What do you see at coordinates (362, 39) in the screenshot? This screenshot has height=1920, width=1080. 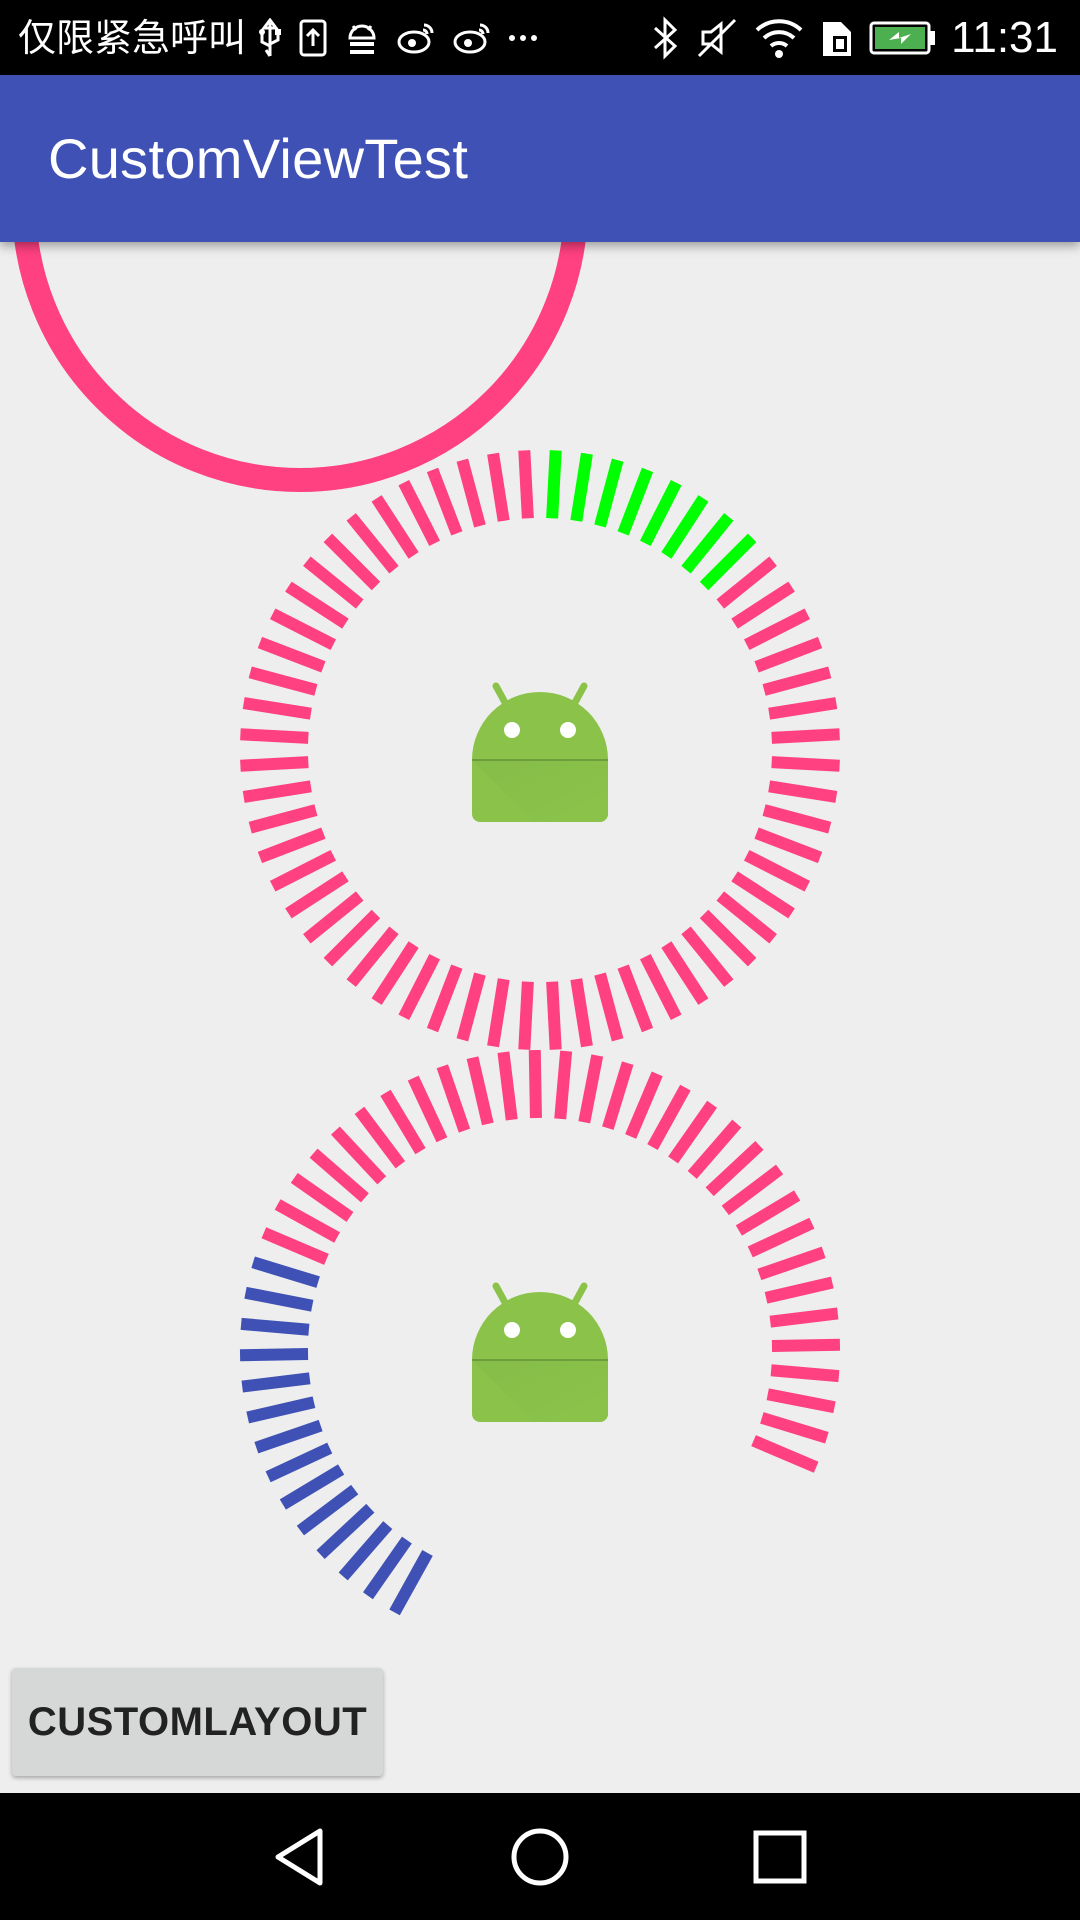 I see `android-debug-icon` at bounding box center [362, 39].